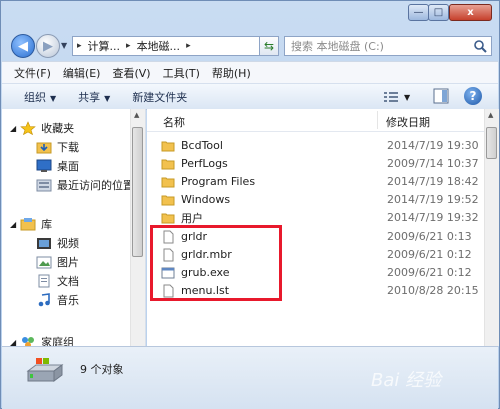  I want to click on nav-item-label: 文档, so click(68, 281).